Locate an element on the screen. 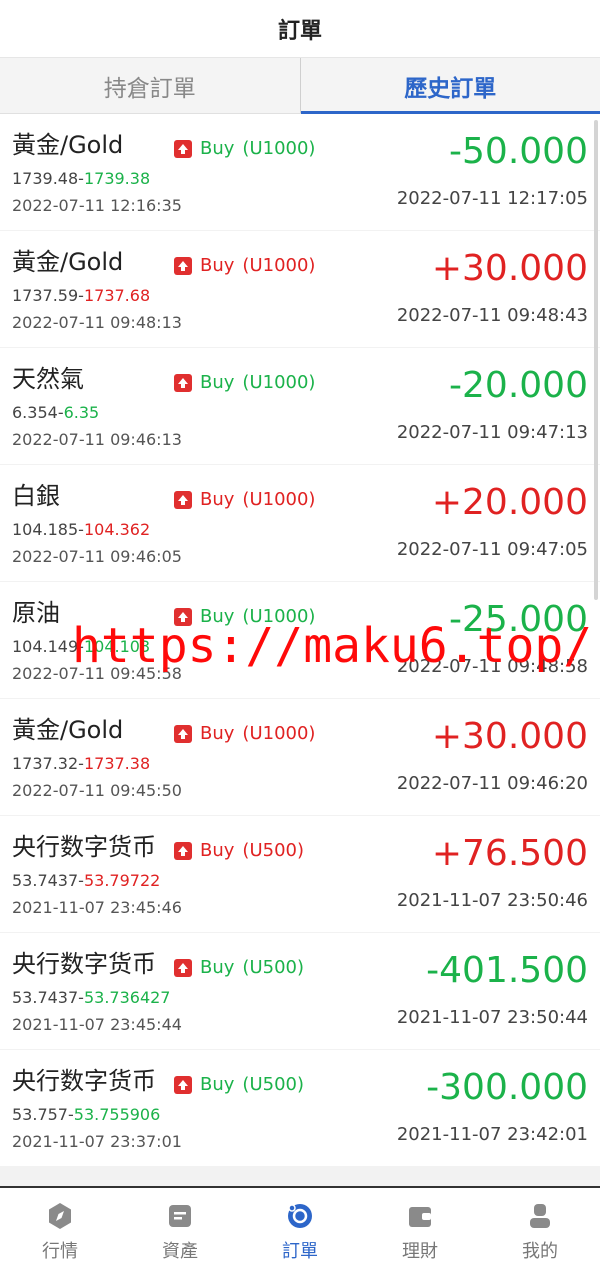  nav-item-finance: 理財 is located at coordinates (420, 1232).